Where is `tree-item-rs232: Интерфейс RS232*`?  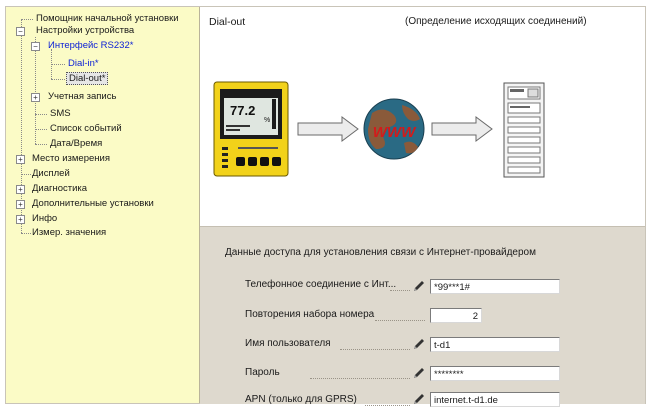
tree-item-rs232: Интерфейс RS232* is located at coordinates (90, 46).